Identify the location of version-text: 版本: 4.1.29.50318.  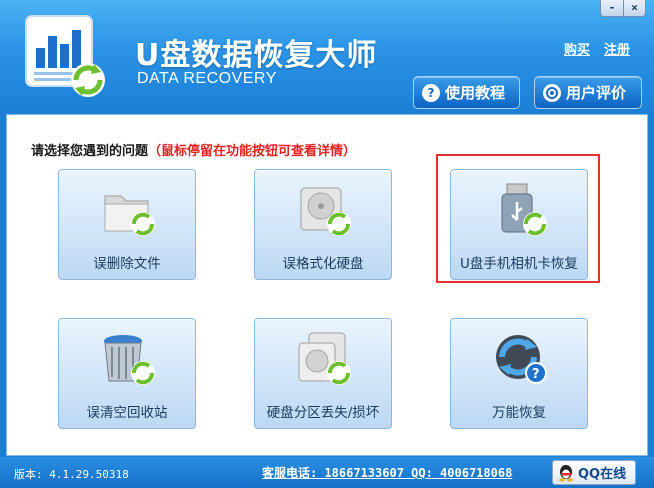
(71, 474).